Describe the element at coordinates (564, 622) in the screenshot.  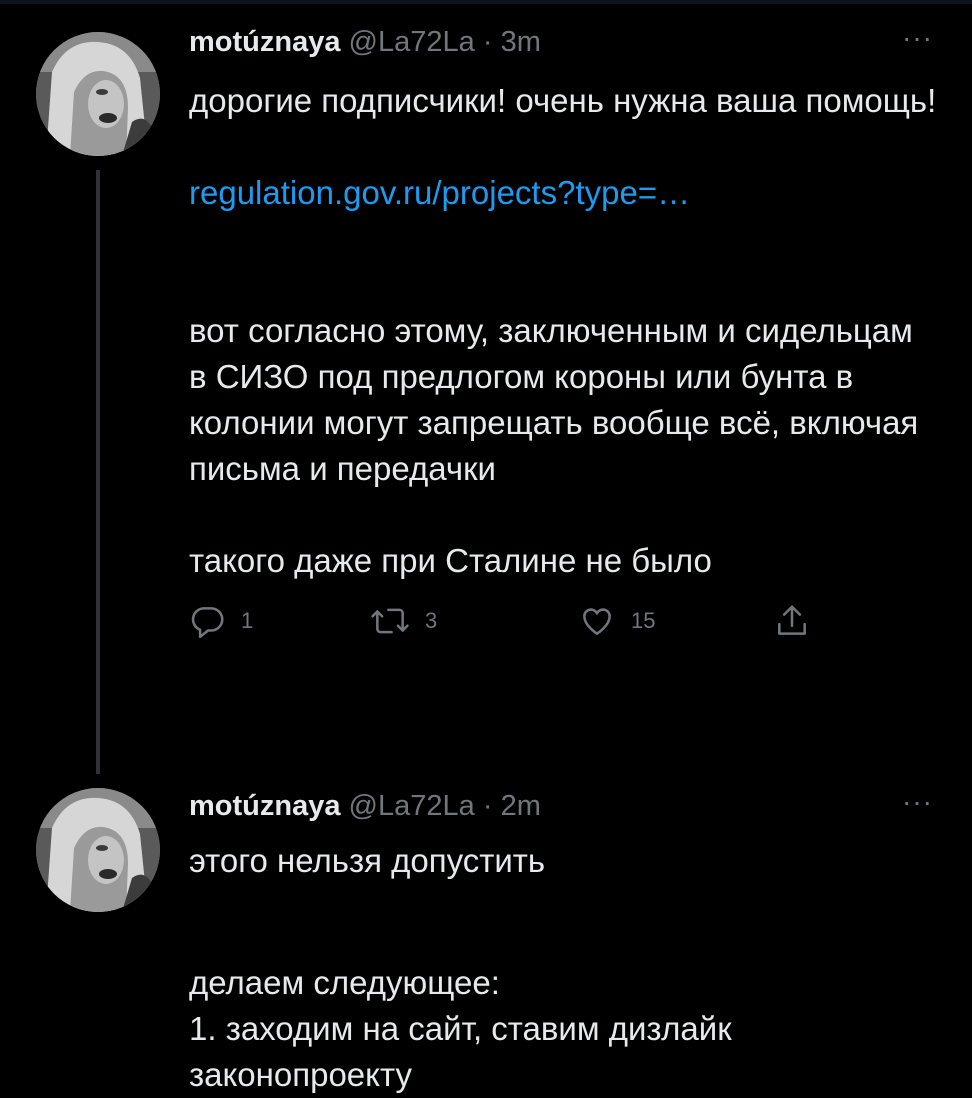
I see `tweet-actions: 1 3 15` at that location.